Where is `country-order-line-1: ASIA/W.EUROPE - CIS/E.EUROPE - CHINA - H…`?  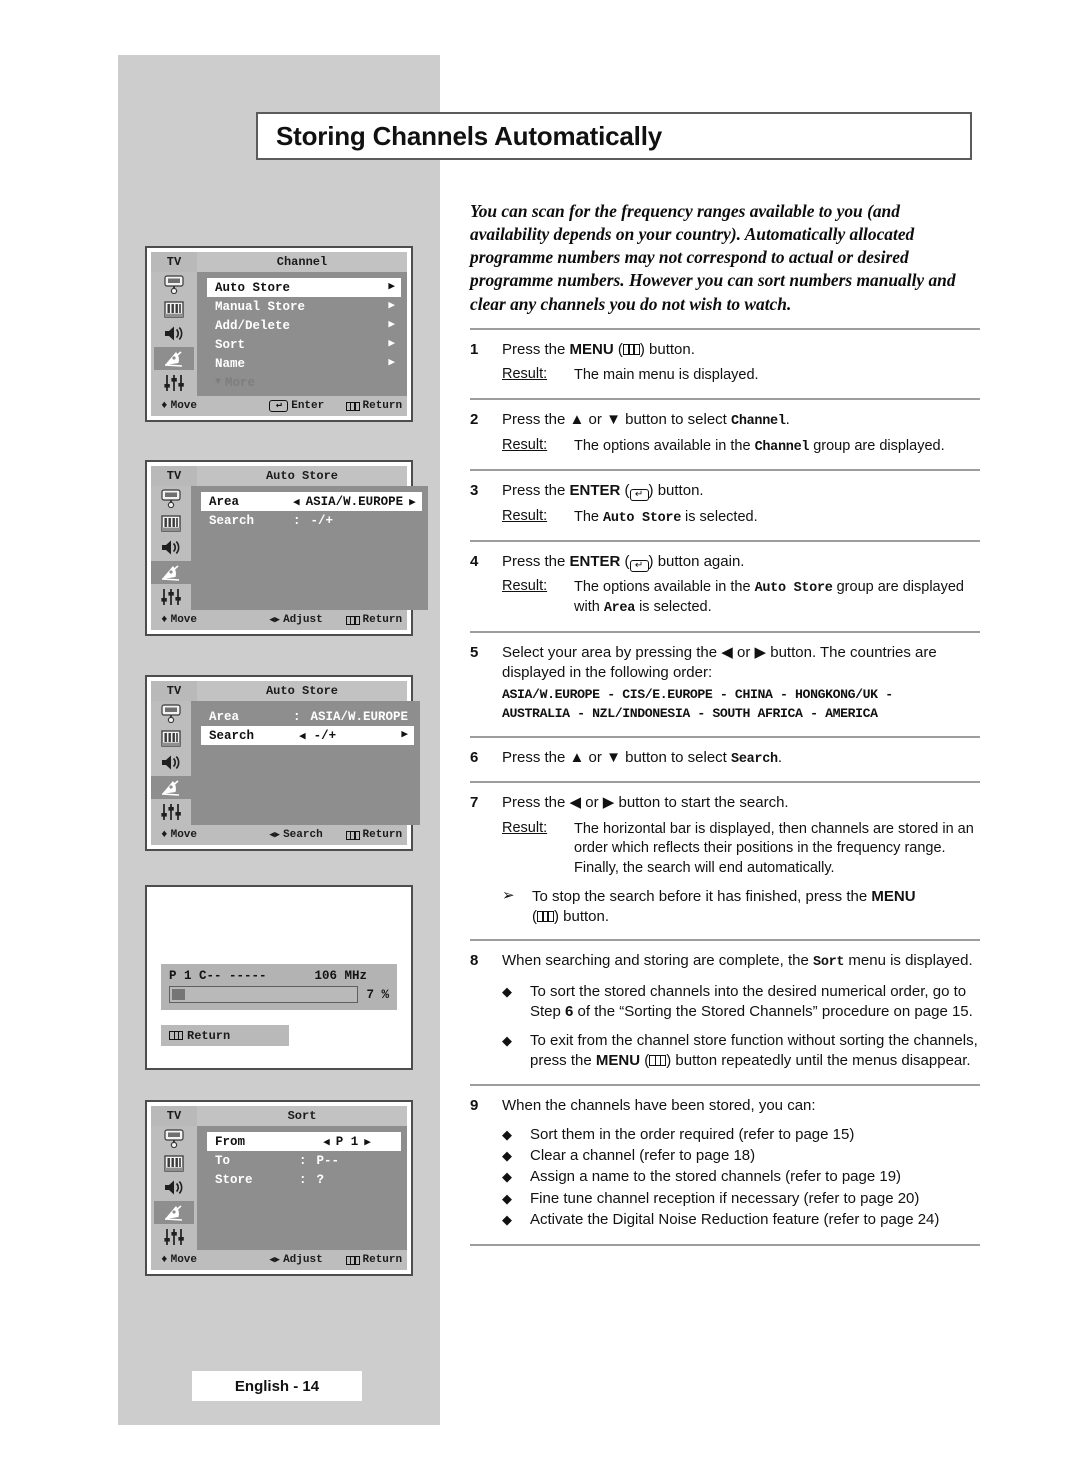
country-order-line-1: ASIA/W.EUROPE - CIS/E.EUROPE - CHINA - H… is located at coordinates (697, 695).